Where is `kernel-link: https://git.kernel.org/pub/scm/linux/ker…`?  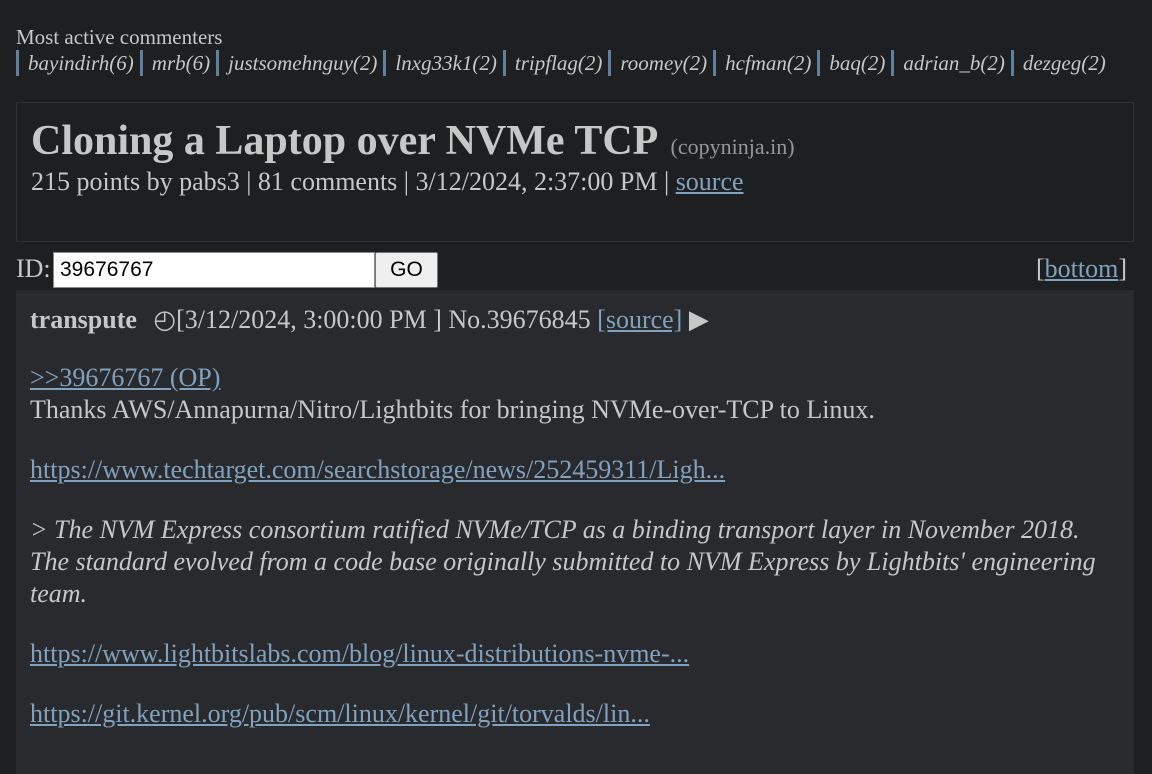 kernel-link: https://git.kernel.org/pub/scm/linux/ker… is located at coordinates (340, 713).